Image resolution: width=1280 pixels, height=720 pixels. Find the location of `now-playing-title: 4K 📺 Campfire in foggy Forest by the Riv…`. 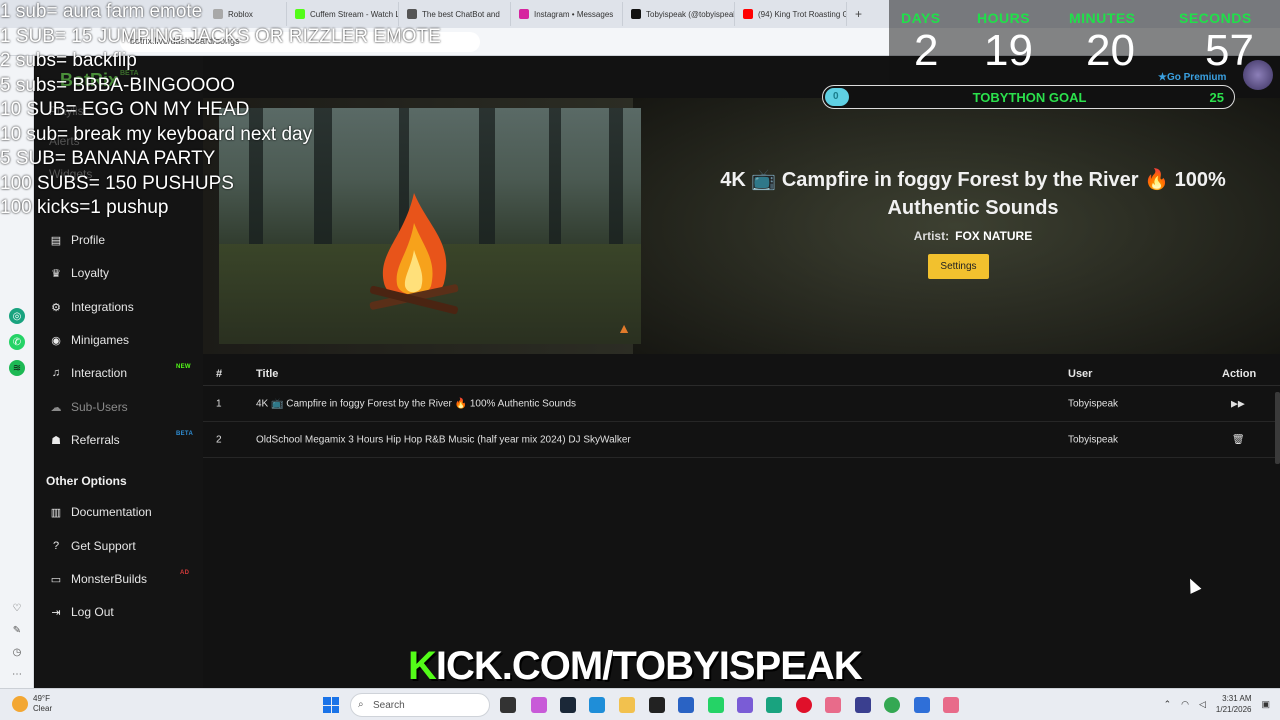

now-playing-title: 4K 📺 Campfire in foggy Forest by the Riv… is located at coordinates (973, 194).